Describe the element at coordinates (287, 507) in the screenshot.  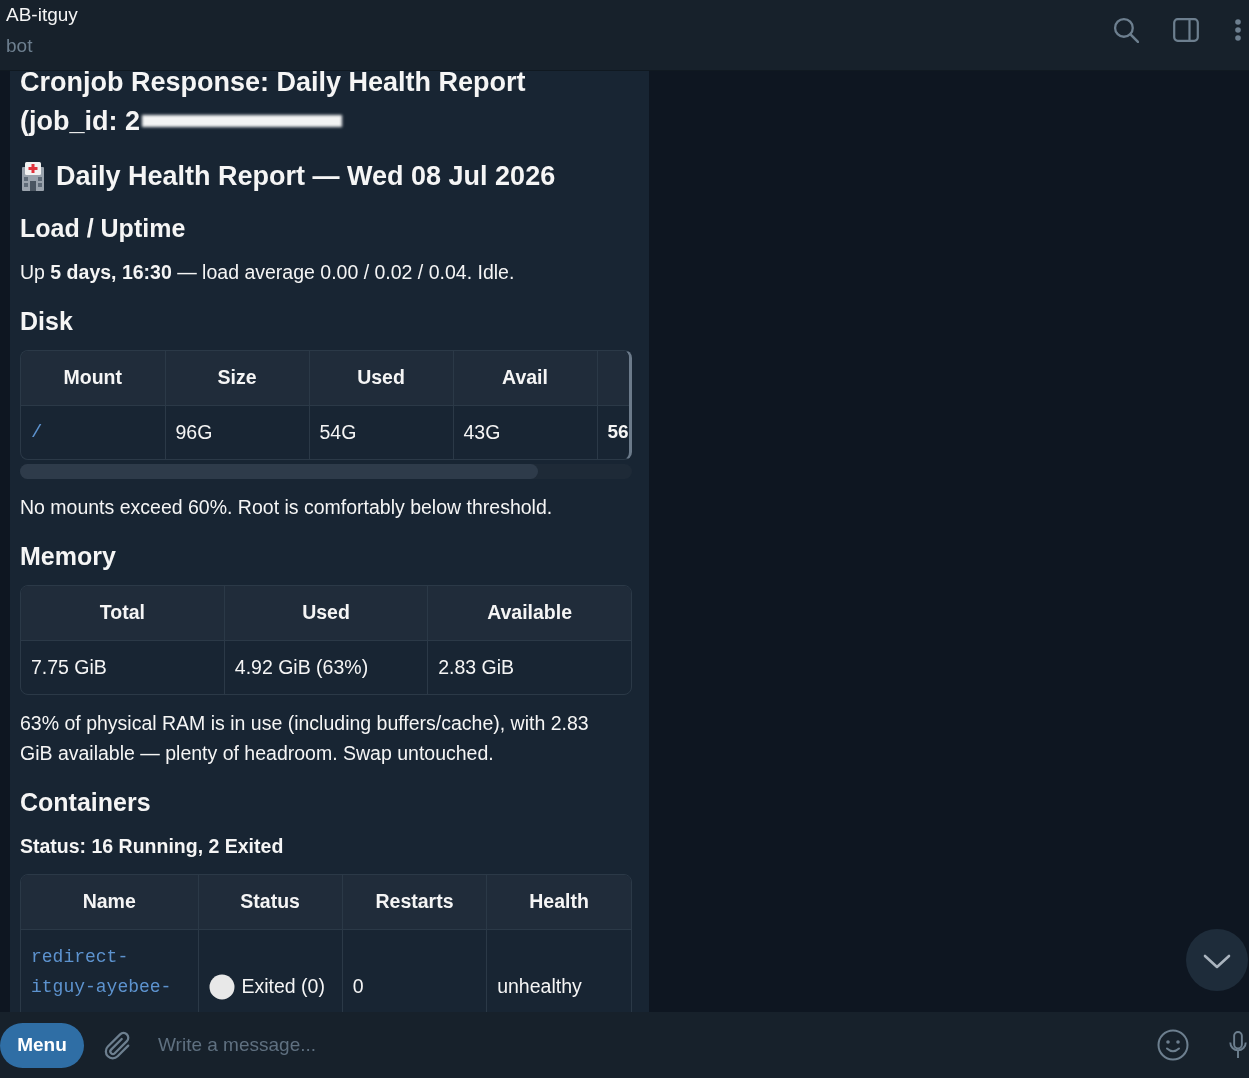
I see `paragraph: No mounts exceed 60%. Root is comfortably below threshold.` at that location.